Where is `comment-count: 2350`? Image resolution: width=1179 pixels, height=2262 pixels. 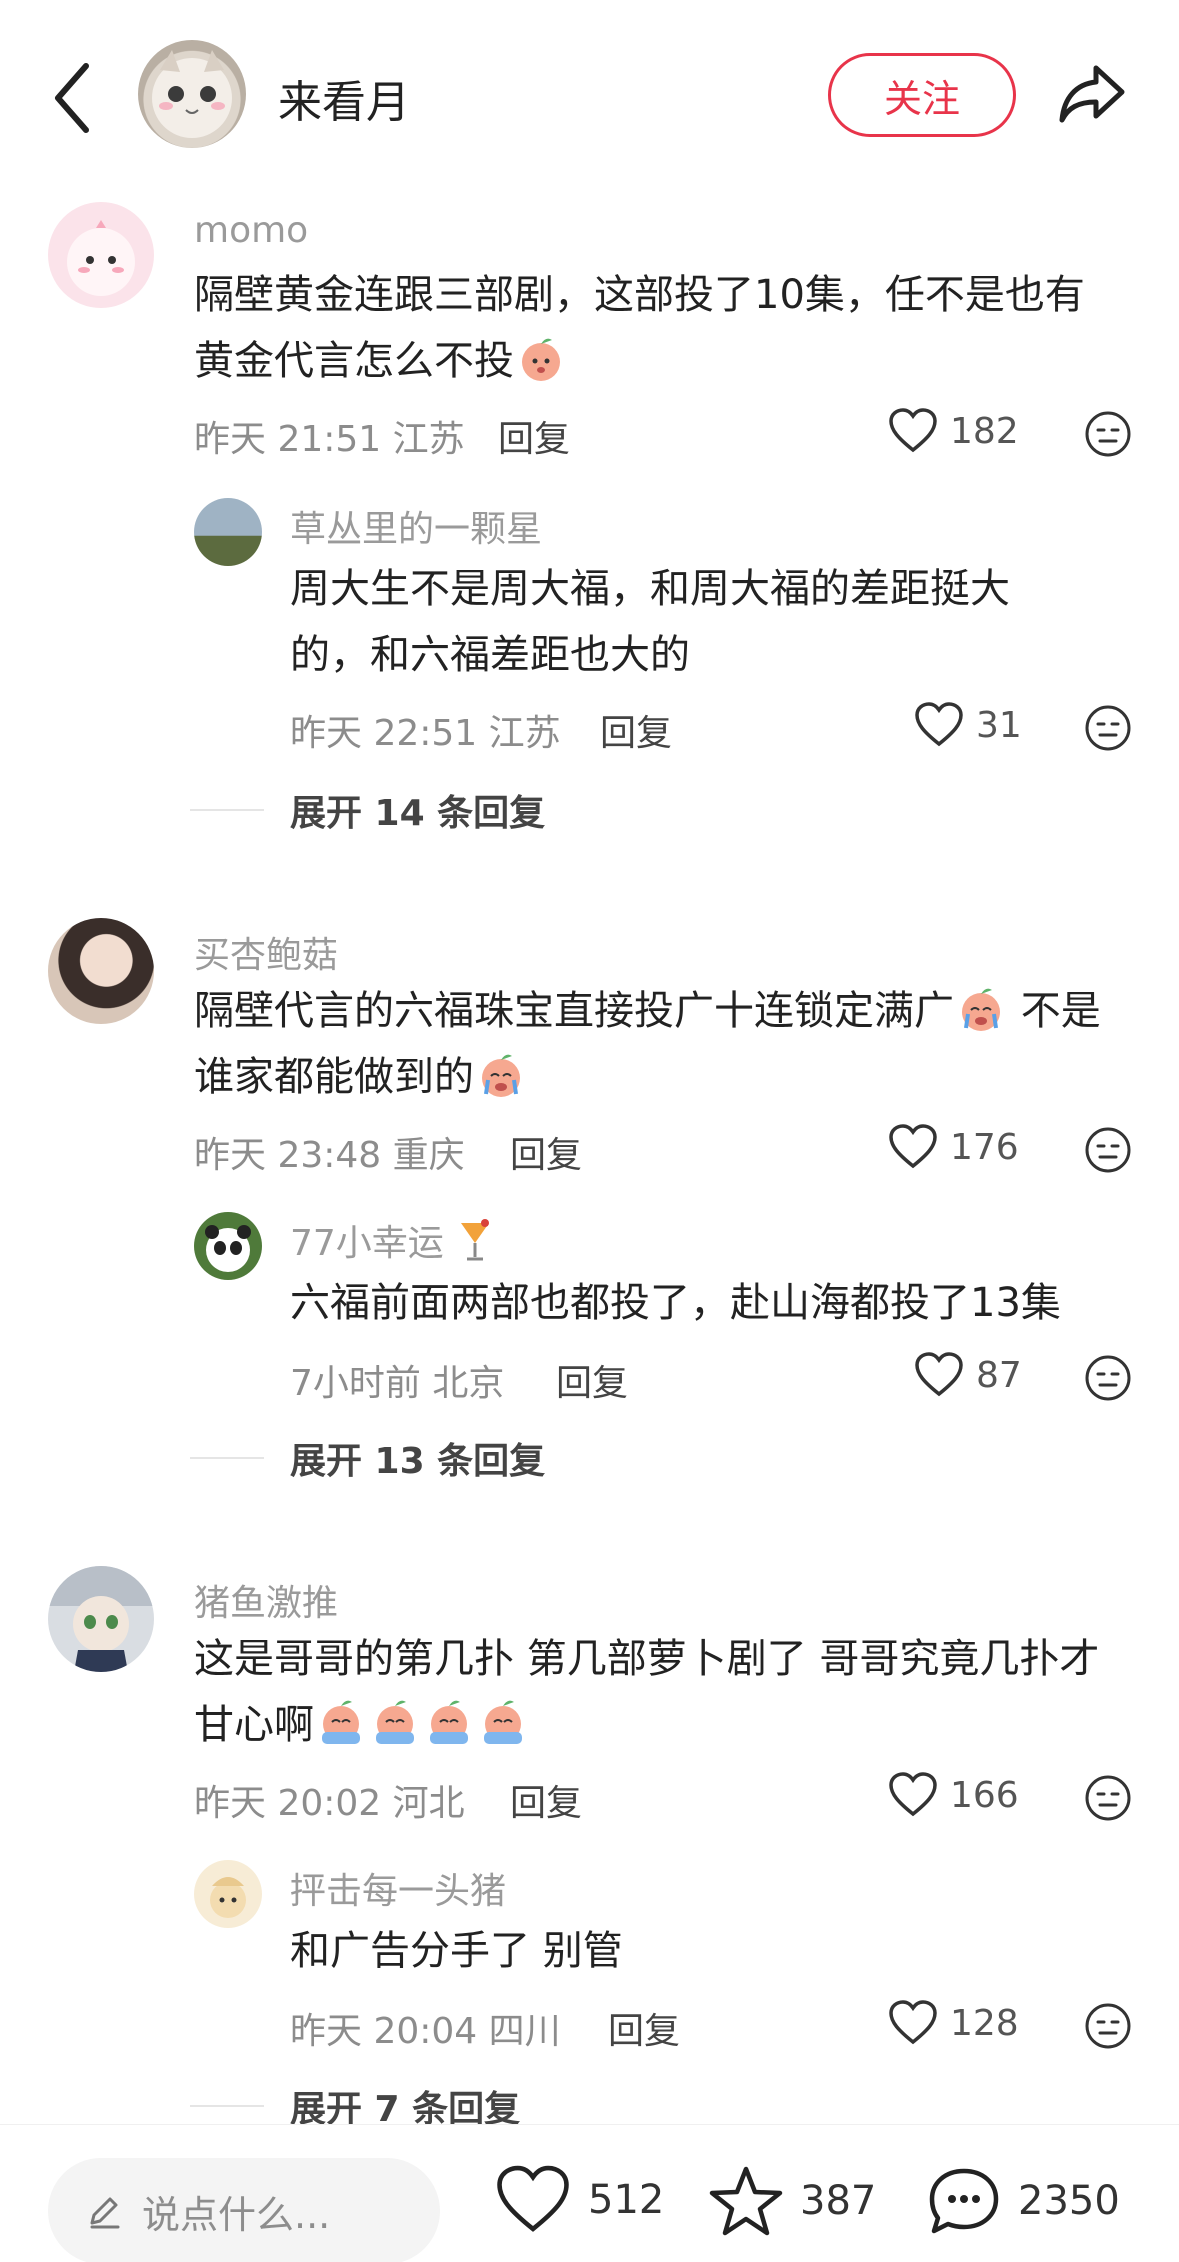 comment-count: 2350 is located at coordinates (1069, 2201).